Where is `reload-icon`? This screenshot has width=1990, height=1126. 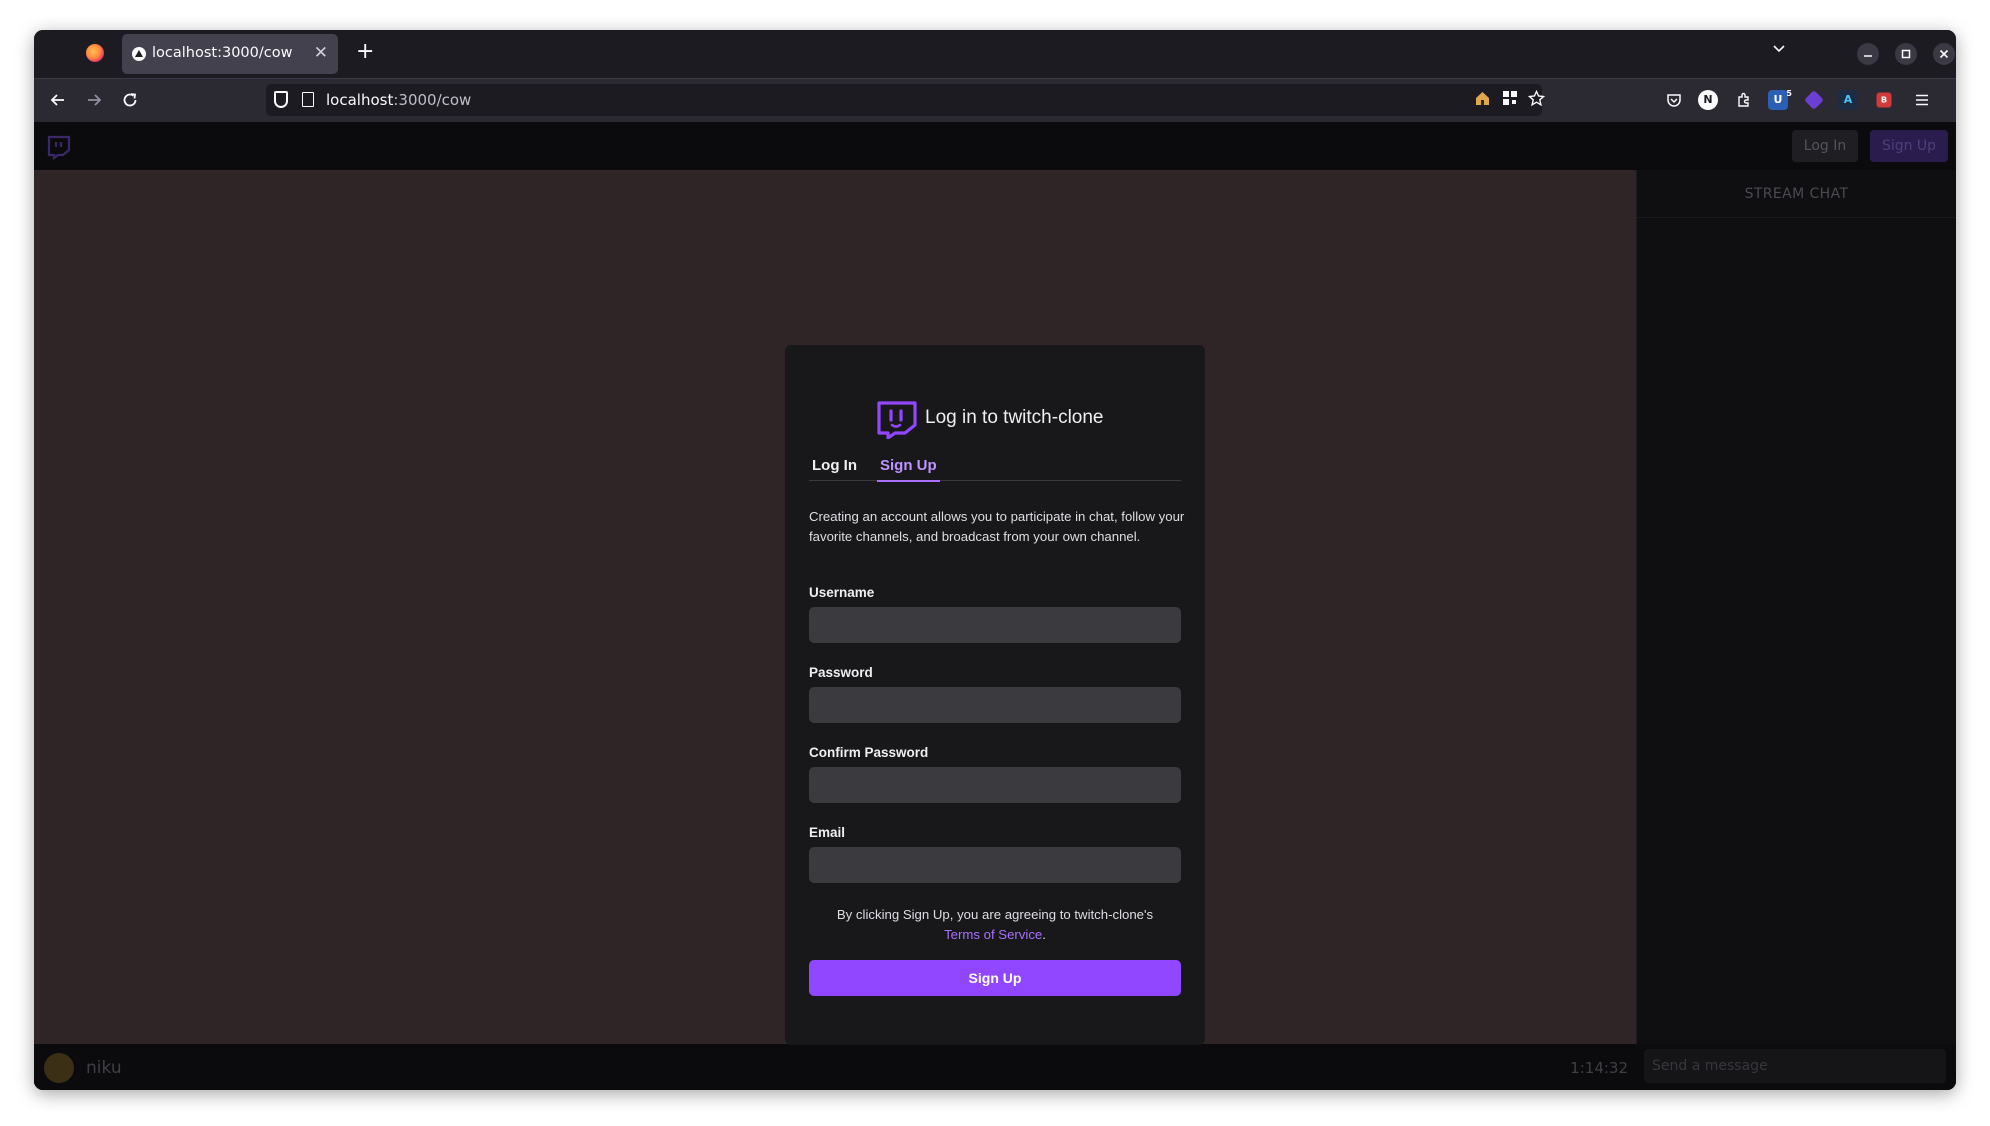 reload-icon is located at coordinates (130, 100).